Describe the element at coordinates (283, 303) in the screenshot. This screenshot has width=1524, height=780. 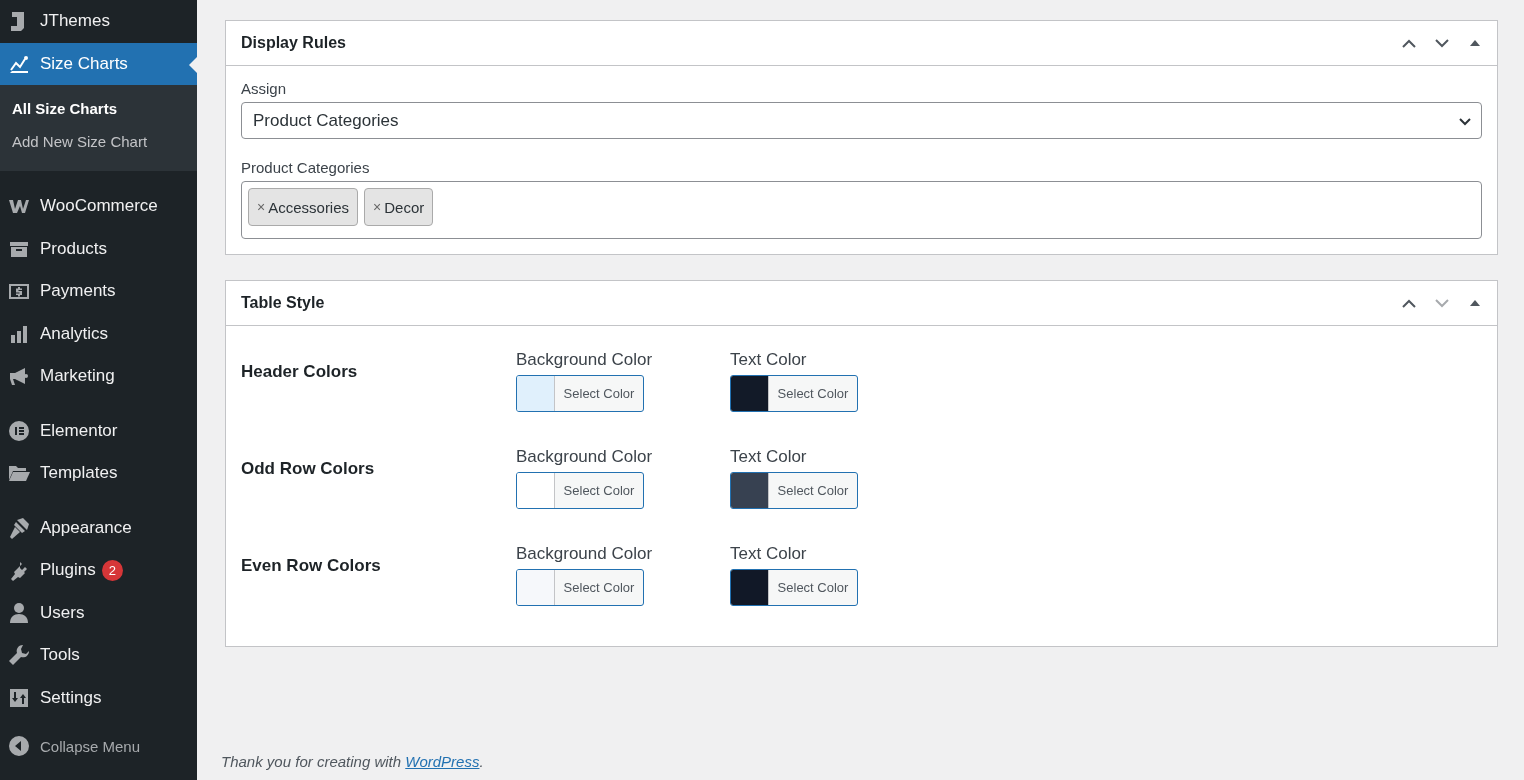
I see `panel-title: Table Style` at that location.